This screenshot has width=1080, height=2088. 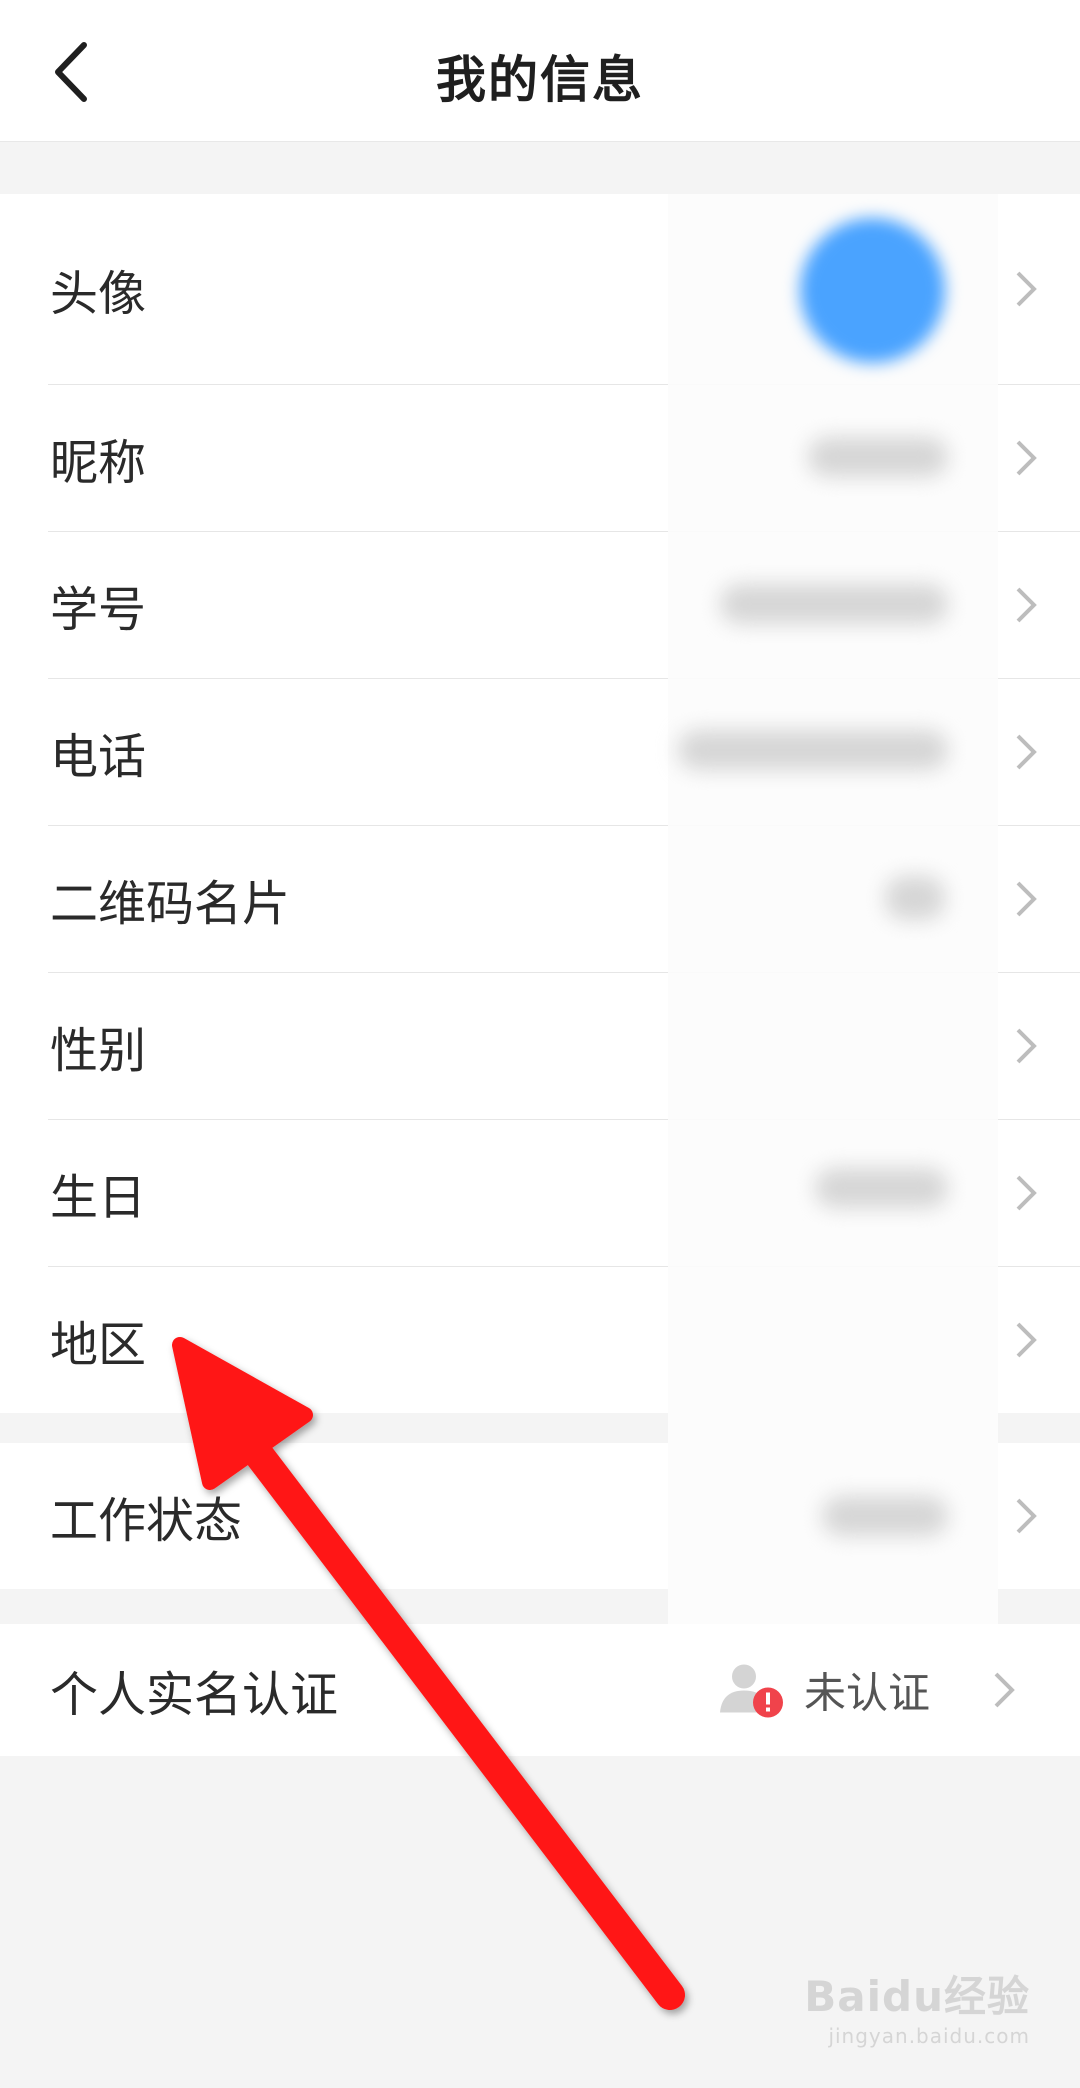 What do you see at coordinates (872, 290) in the screenshot?
I see `avatar` at bounding box center [872, 290].